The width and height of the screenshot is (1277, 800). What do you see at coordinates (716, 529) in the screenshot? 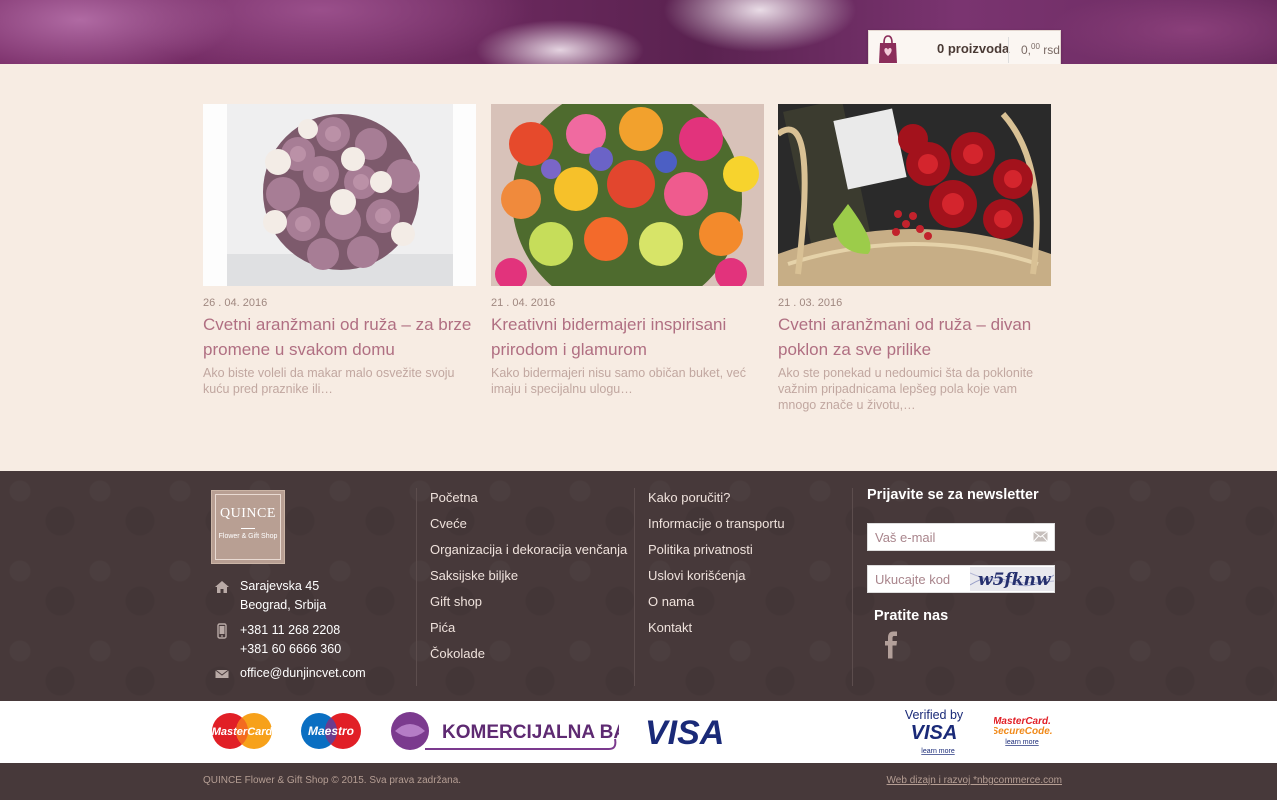
I see `footer-link-transport: Informacije o transportu` at bounding box center [716, 529].